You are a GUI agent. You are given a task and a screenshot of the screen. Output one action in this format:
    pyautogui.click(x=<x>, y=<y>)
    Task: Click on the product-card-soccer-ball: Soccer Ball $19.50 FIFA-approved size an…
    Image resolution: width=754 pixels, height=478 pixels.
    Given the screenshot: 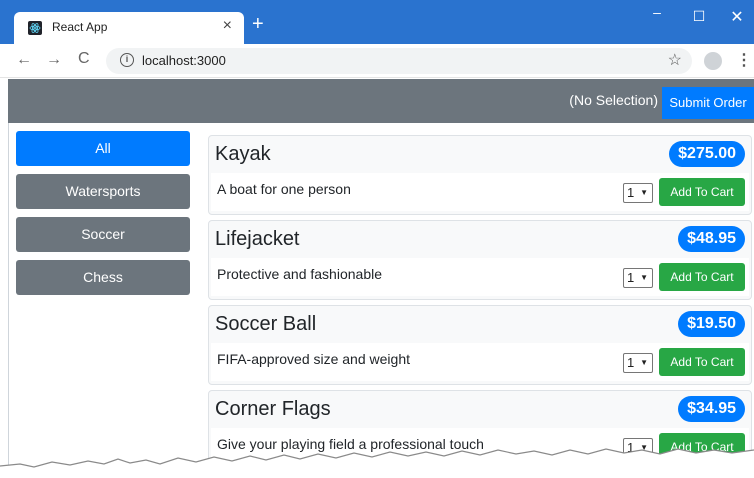 What is the action you would take?
    pyautogui.click(x=480, y=345)
    